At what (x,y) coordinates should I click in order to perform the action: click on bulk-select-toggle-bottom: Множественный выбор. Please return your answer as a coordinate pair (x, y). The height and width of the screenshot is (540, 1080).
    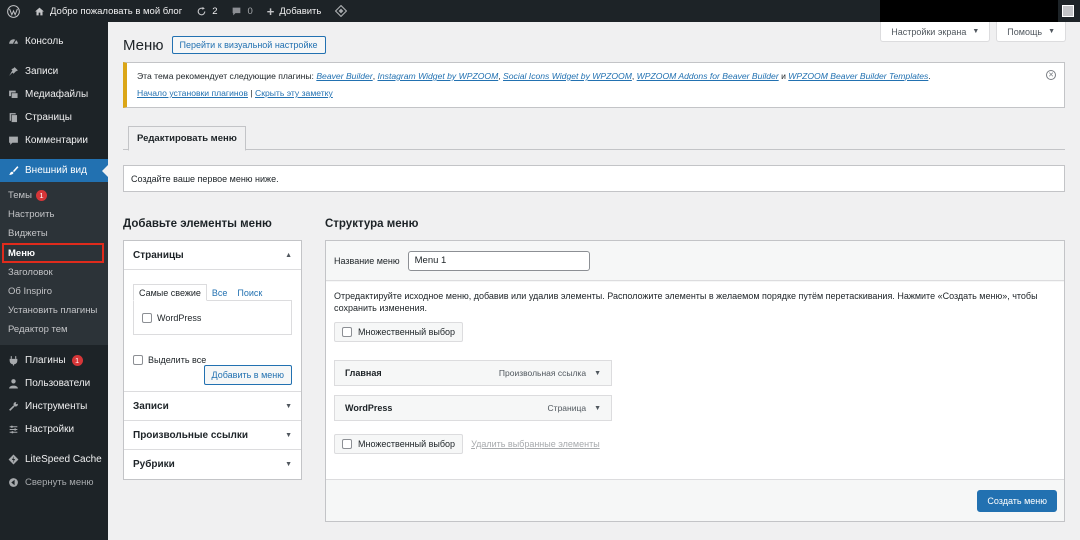
    Looking at the image, I should click on (399, 444).